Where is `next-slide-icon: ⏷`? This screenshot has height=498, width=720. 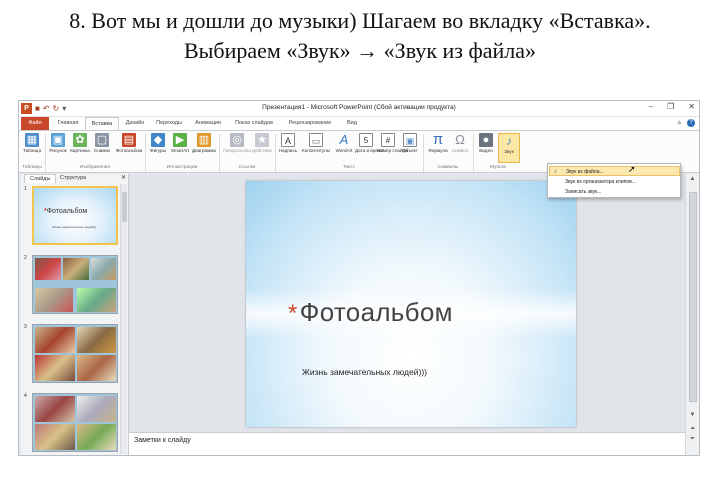 next-slide-icon: ⏷ is located at coordinates (692, 439).